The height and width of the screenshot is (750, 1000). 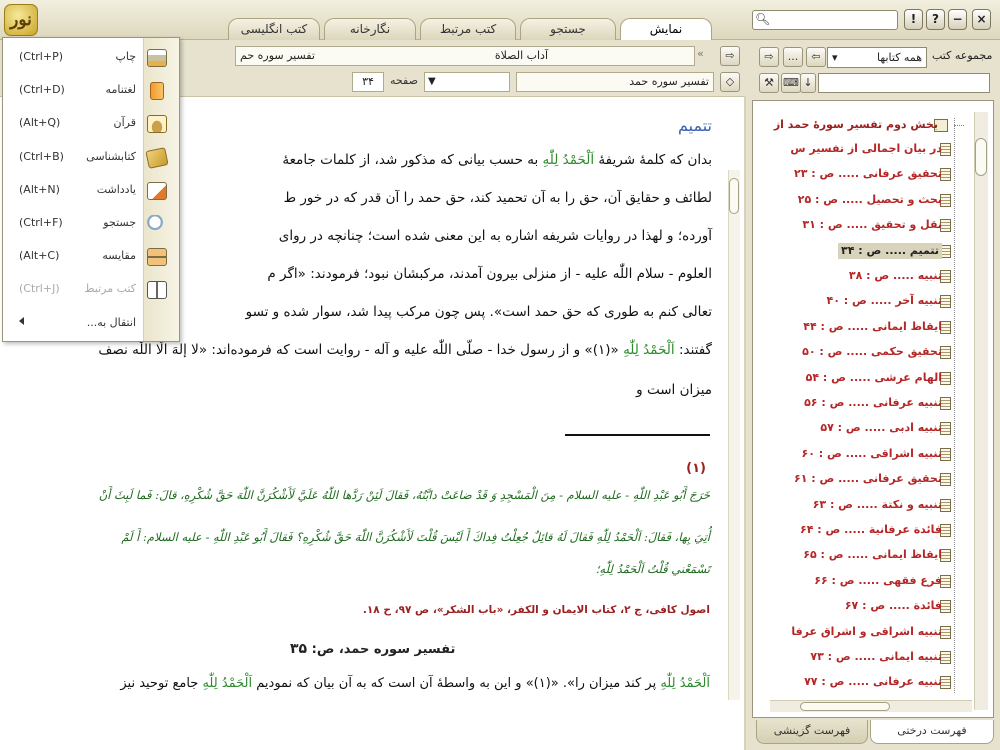 I want to click on tab-search: جستجو, so click(x=568, y=29).